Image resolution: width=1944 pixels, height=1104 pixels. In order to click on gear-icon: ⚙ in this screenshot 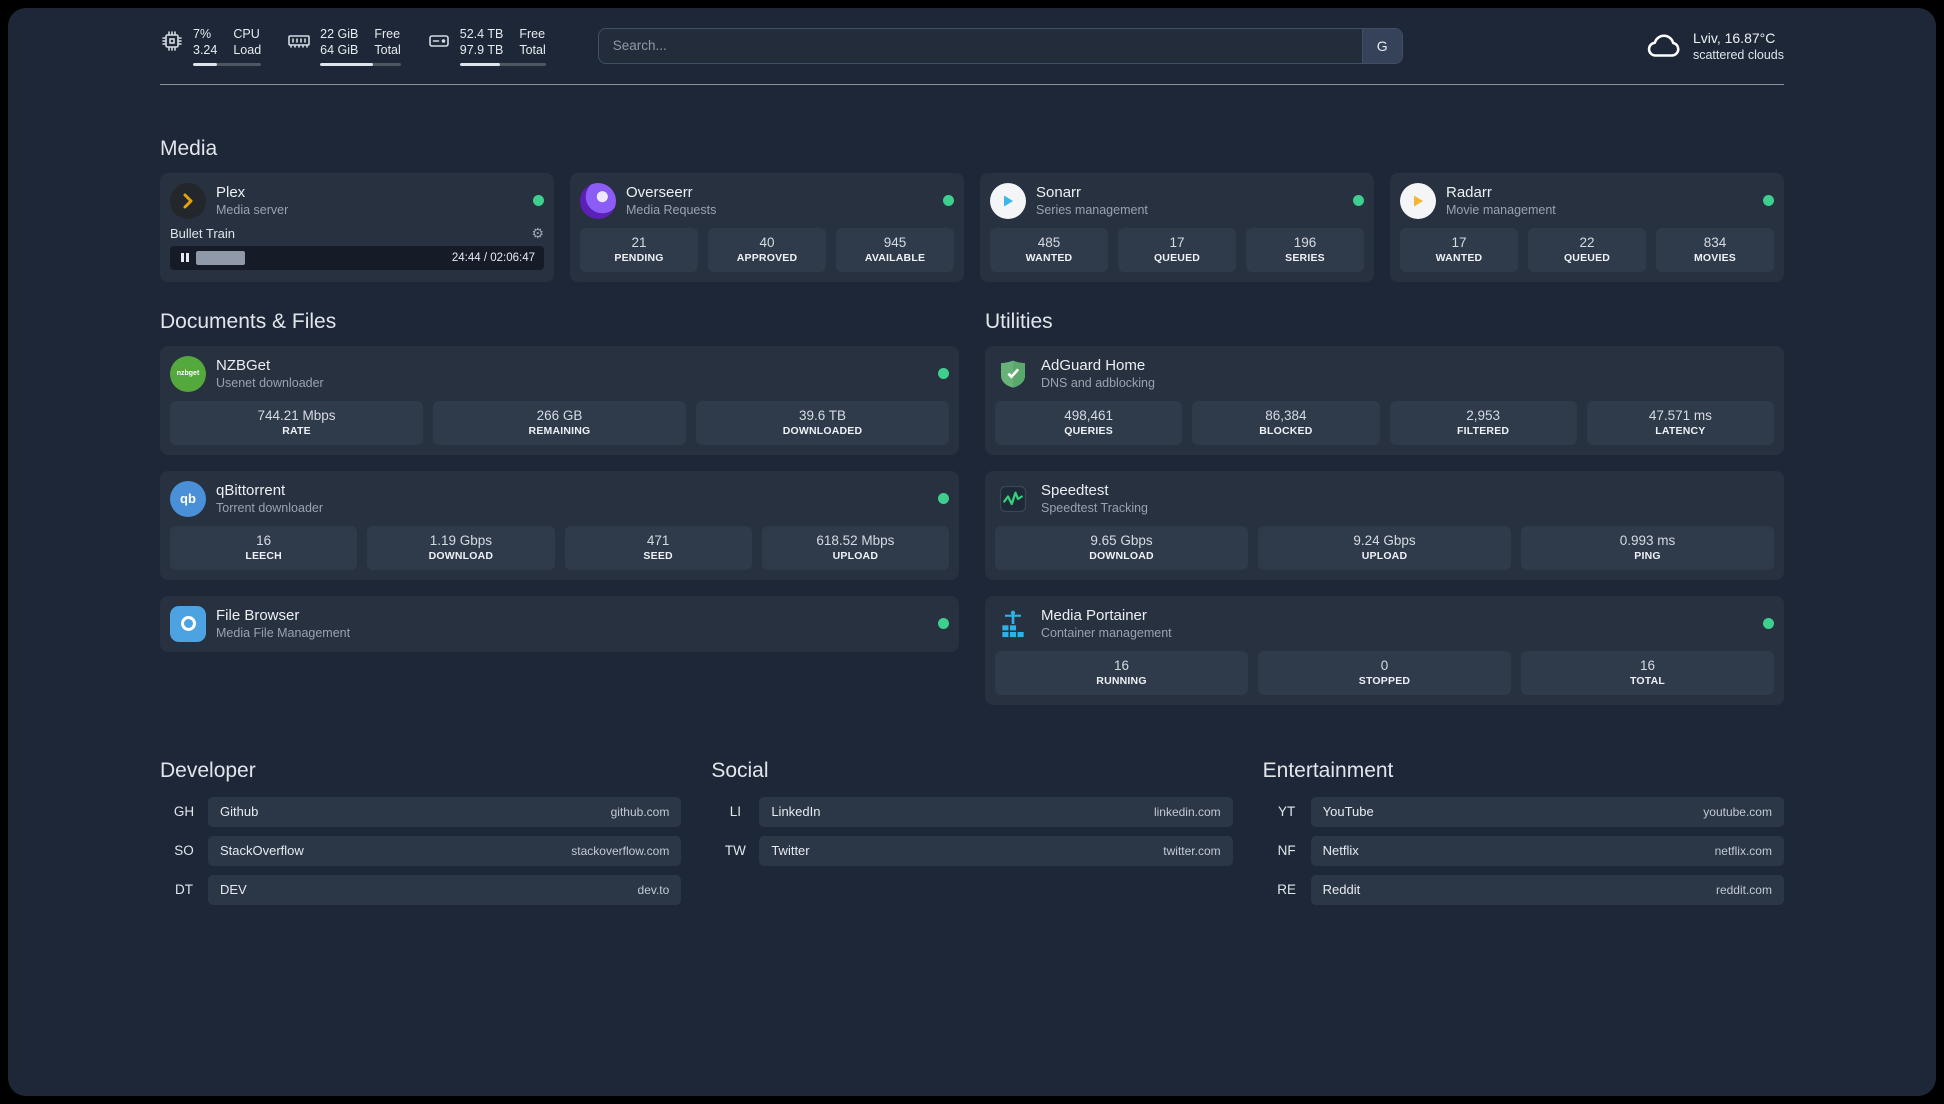, I will do `click(537, 233)`.